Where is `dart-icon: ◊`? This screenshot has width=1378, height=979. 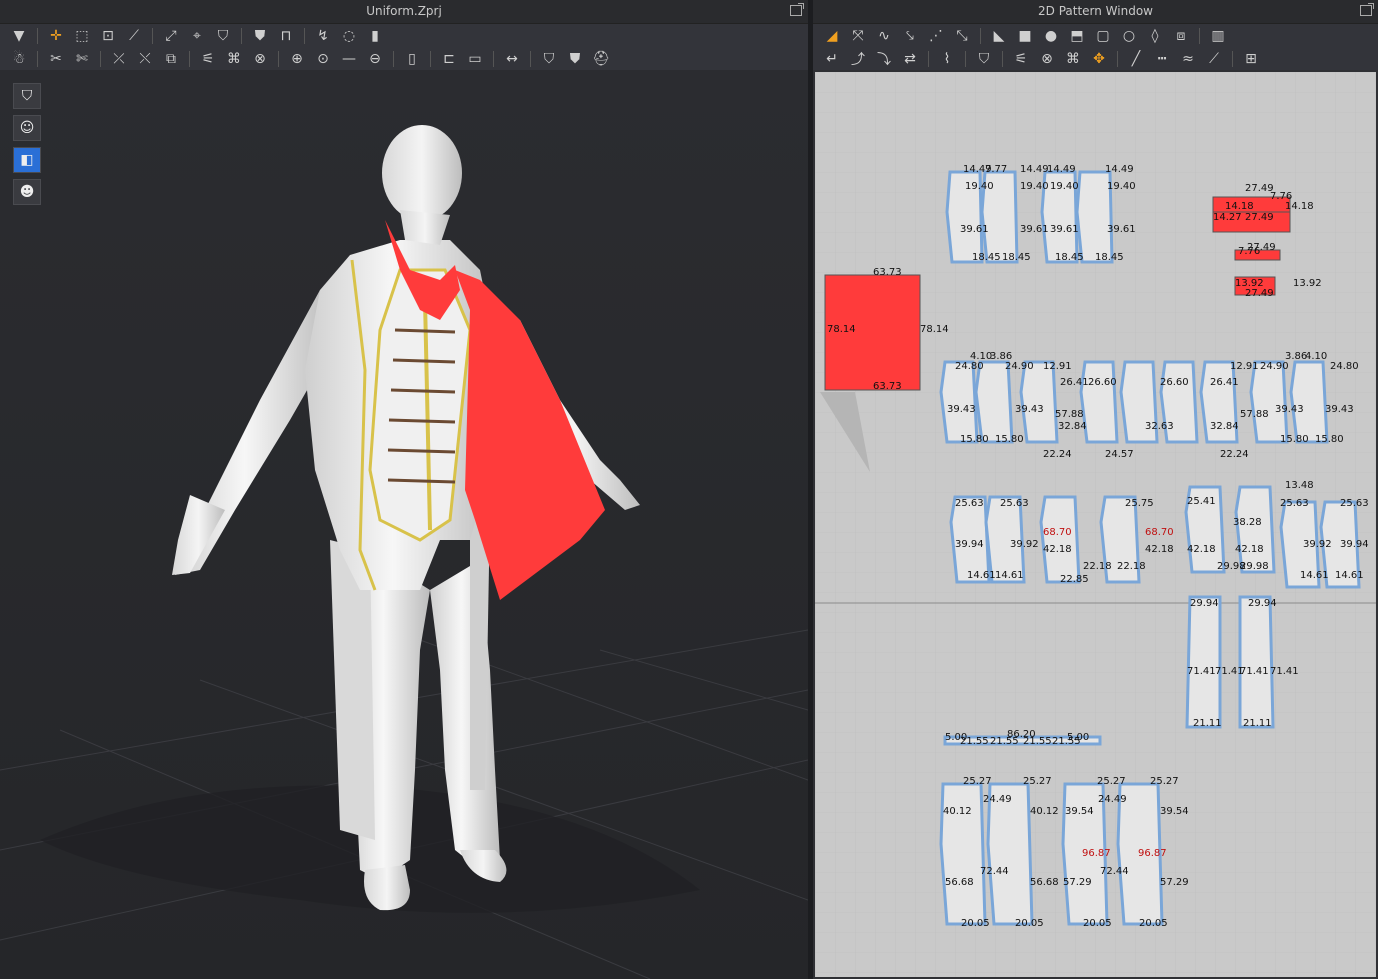 dart-icon: ◊ is located at coordinates (1155, 36).